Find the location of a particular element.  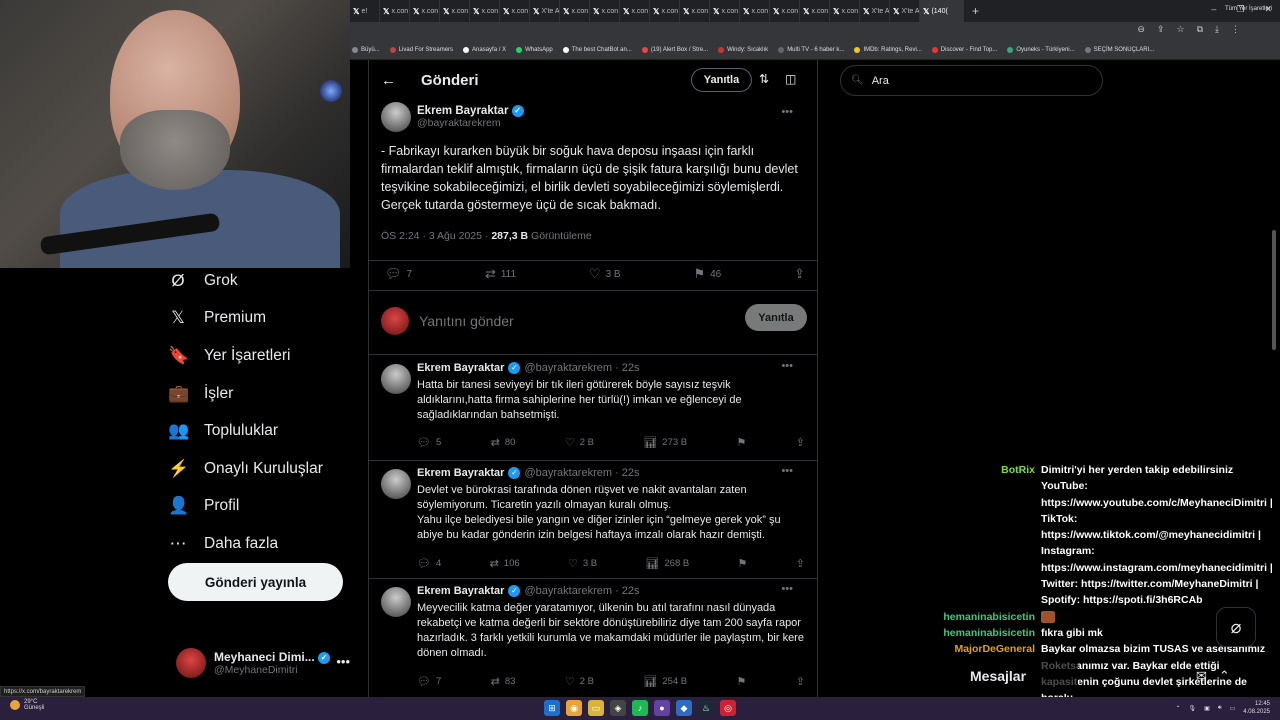

zoom-icon: ⊖ is located at coordinates (1141, 29).